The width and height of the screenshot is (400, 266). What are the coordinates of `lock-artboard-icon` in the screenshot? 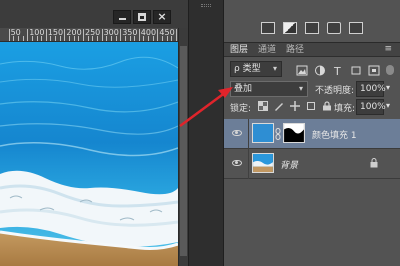 It's located at (311, 106).